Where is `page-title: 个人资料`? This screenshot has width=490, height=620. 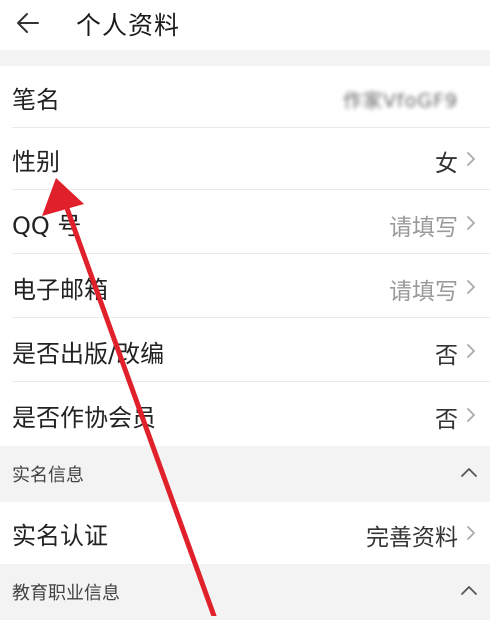 page-title: 个人资料 is located at coordinates (128, 25).